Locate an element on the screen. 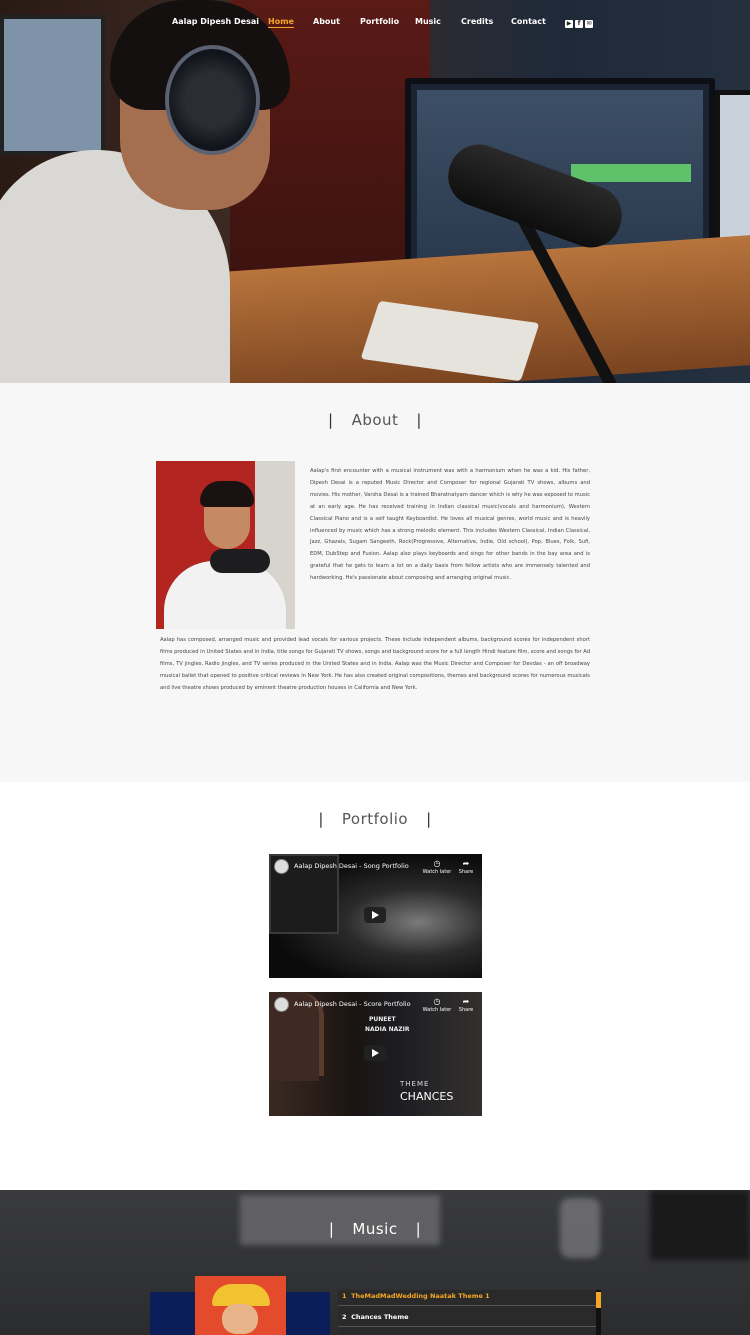 The image size is (750, 1335). video-title: Aalap Dipesh Desai - Song Portfolio is located at coordinates (351, 866).